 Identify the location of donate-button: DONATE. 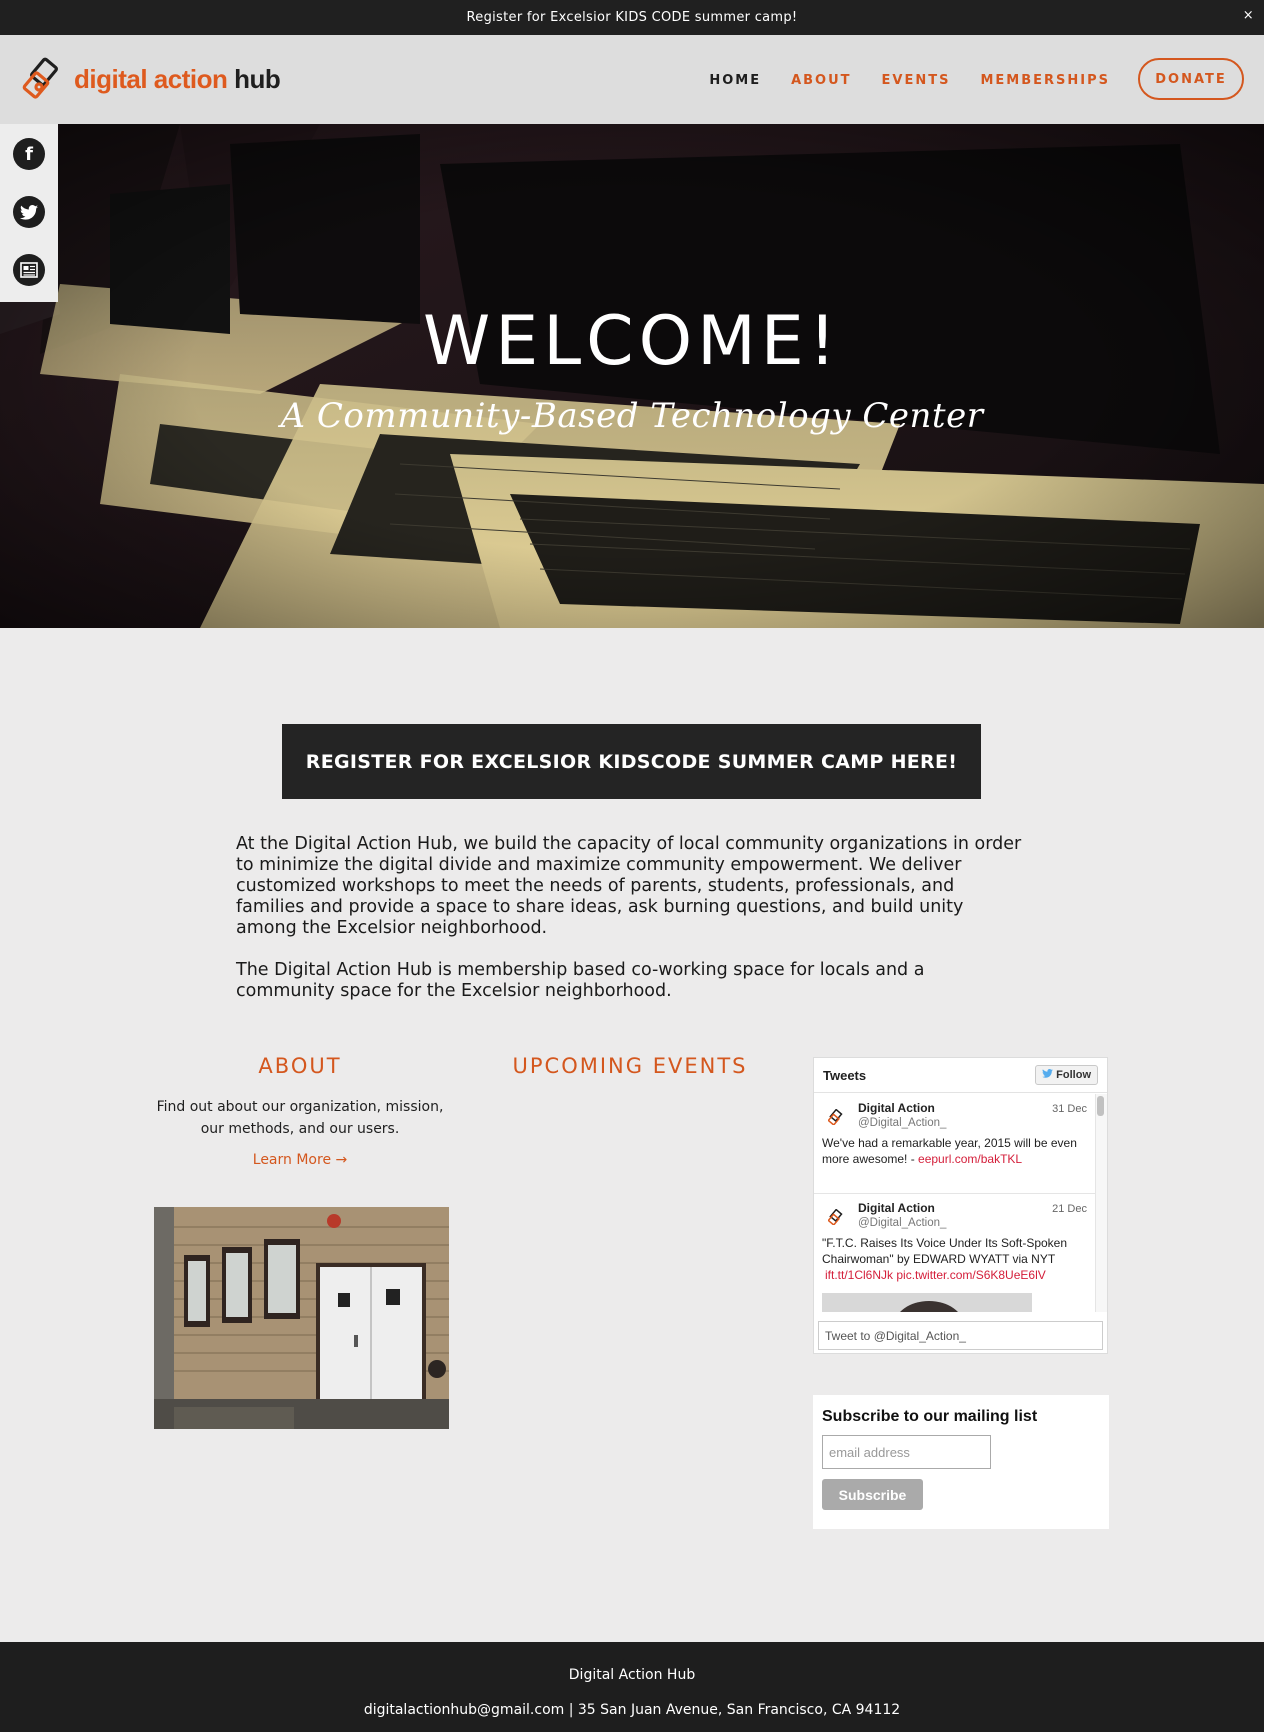
(1191, 79).